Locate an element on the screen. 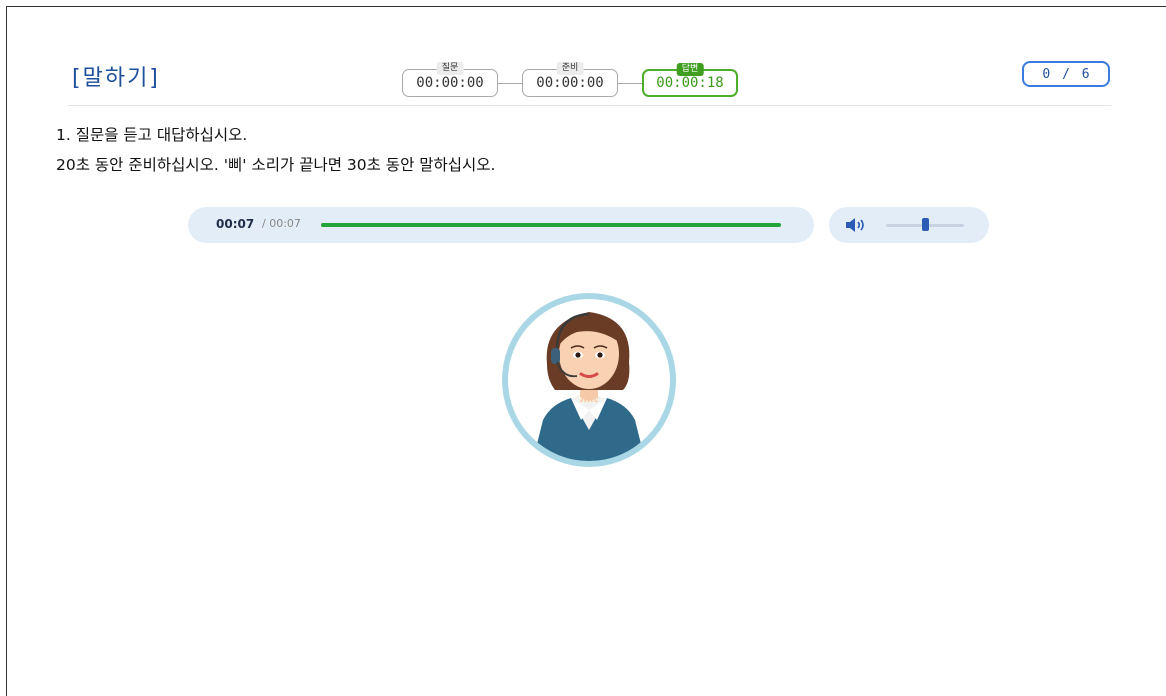 The height and width of the screenshot is (696, 1166). audio-player: 00:07 / 00:07 is located at coordinates (501, 225).